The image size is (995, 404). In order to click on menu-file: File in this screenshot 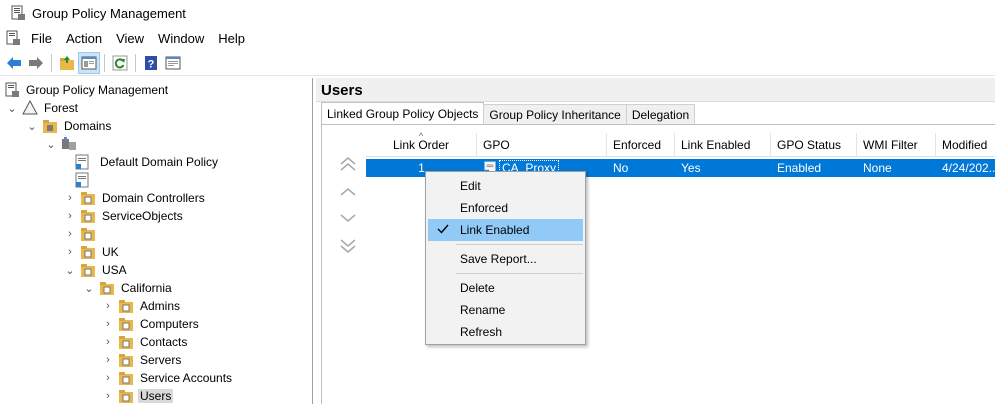, I will do `click(41, 38)`.